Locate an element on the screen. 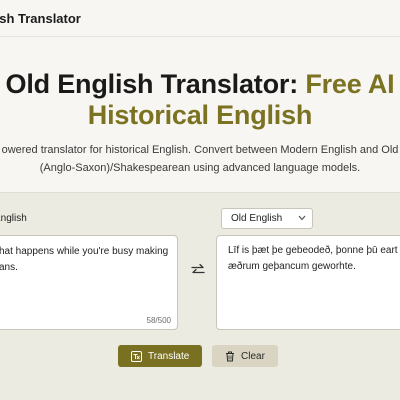  translate-button-label: Translate is located at coordinates (169, 356).